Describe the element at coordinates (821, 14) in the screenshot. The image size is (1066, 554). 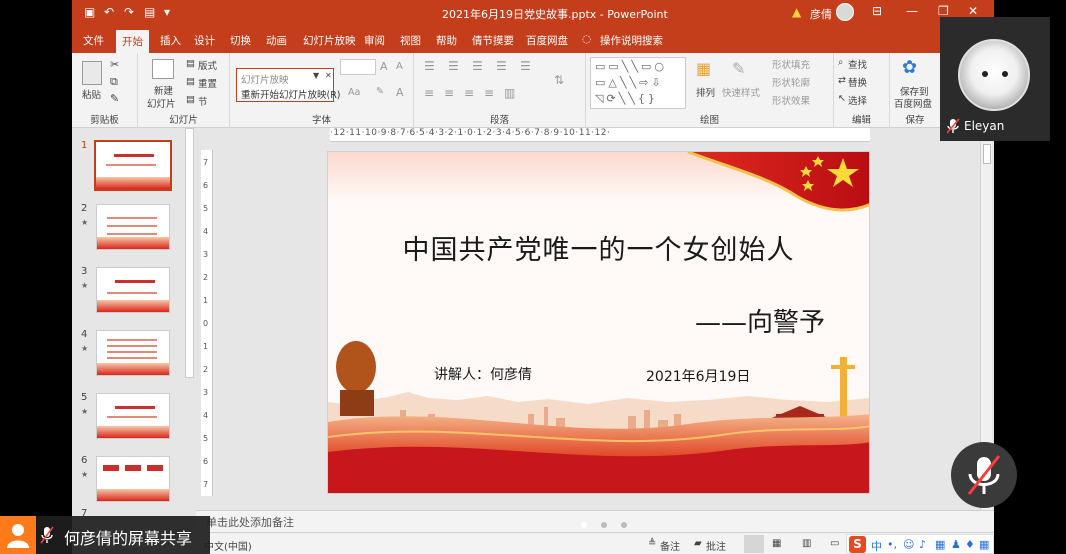
I see `user-name: 彦倩` at that location.